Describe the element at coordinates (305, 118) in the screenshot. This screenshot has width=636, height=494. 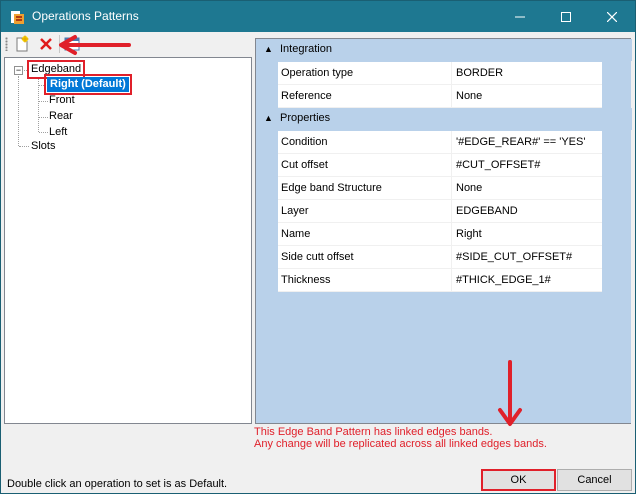
I see `category-label: Properties` at that location.